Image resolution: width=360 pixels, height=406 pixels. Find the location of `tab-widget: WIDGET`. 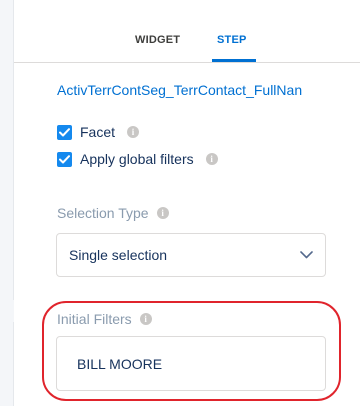

tab-widget: WIDGET is located at coordinates (157, 40).